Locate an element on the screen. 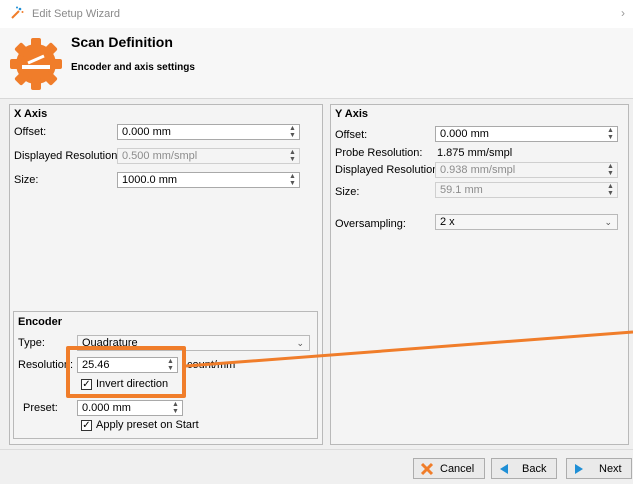  encoder-res-label: Resolution: is located at coordinates (46, 365).